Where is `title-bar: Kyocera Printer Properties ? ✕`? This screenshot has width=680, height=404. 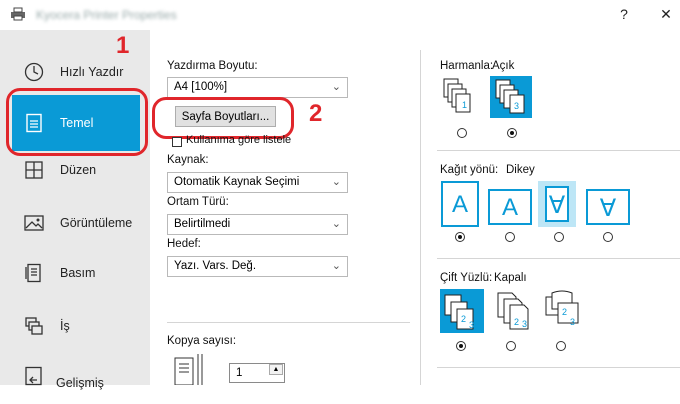
title-bar: Kyocera Printer Properties ? ✕ is located at coordinates (340, 15).